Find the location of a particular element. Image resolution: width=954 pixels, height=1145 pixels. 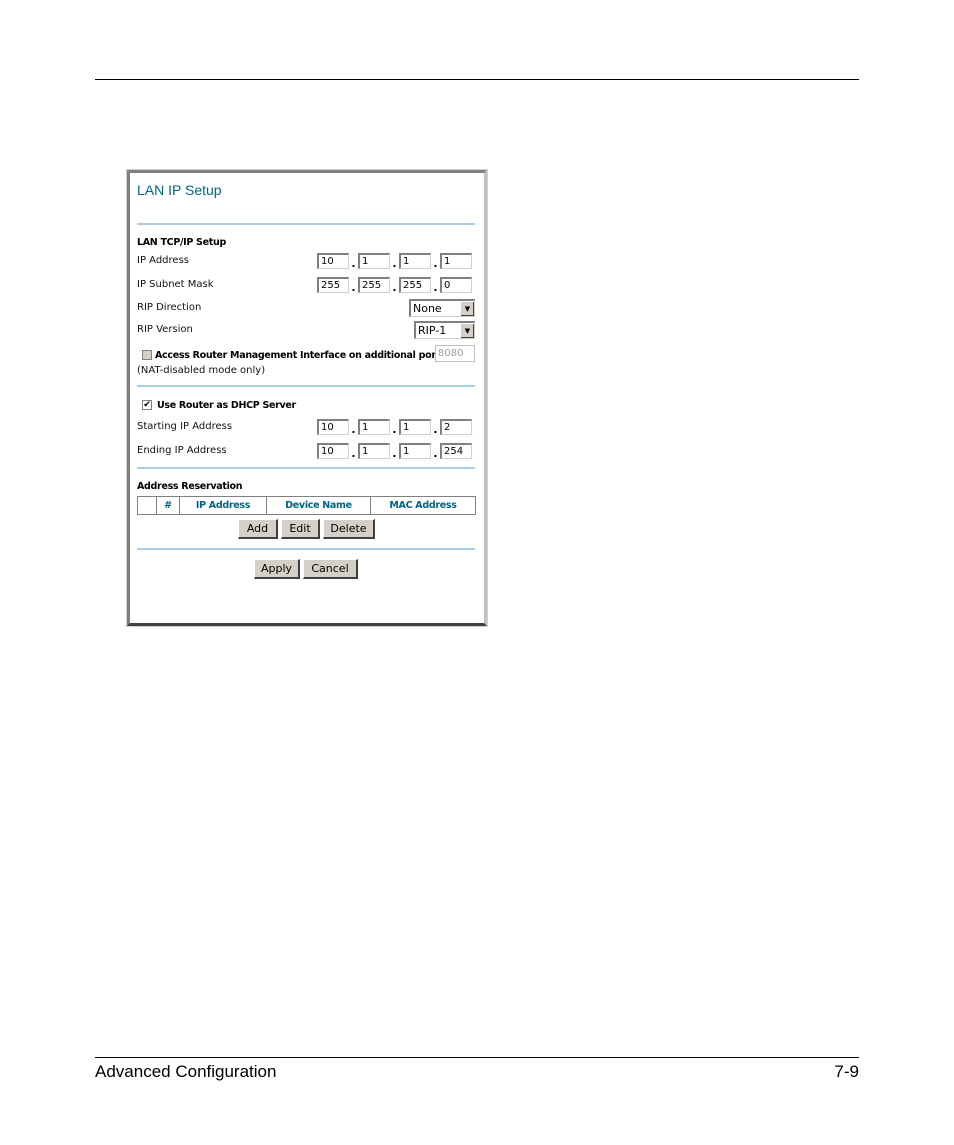

mask-octet-1: 255 is located at coordinates (333, 285).